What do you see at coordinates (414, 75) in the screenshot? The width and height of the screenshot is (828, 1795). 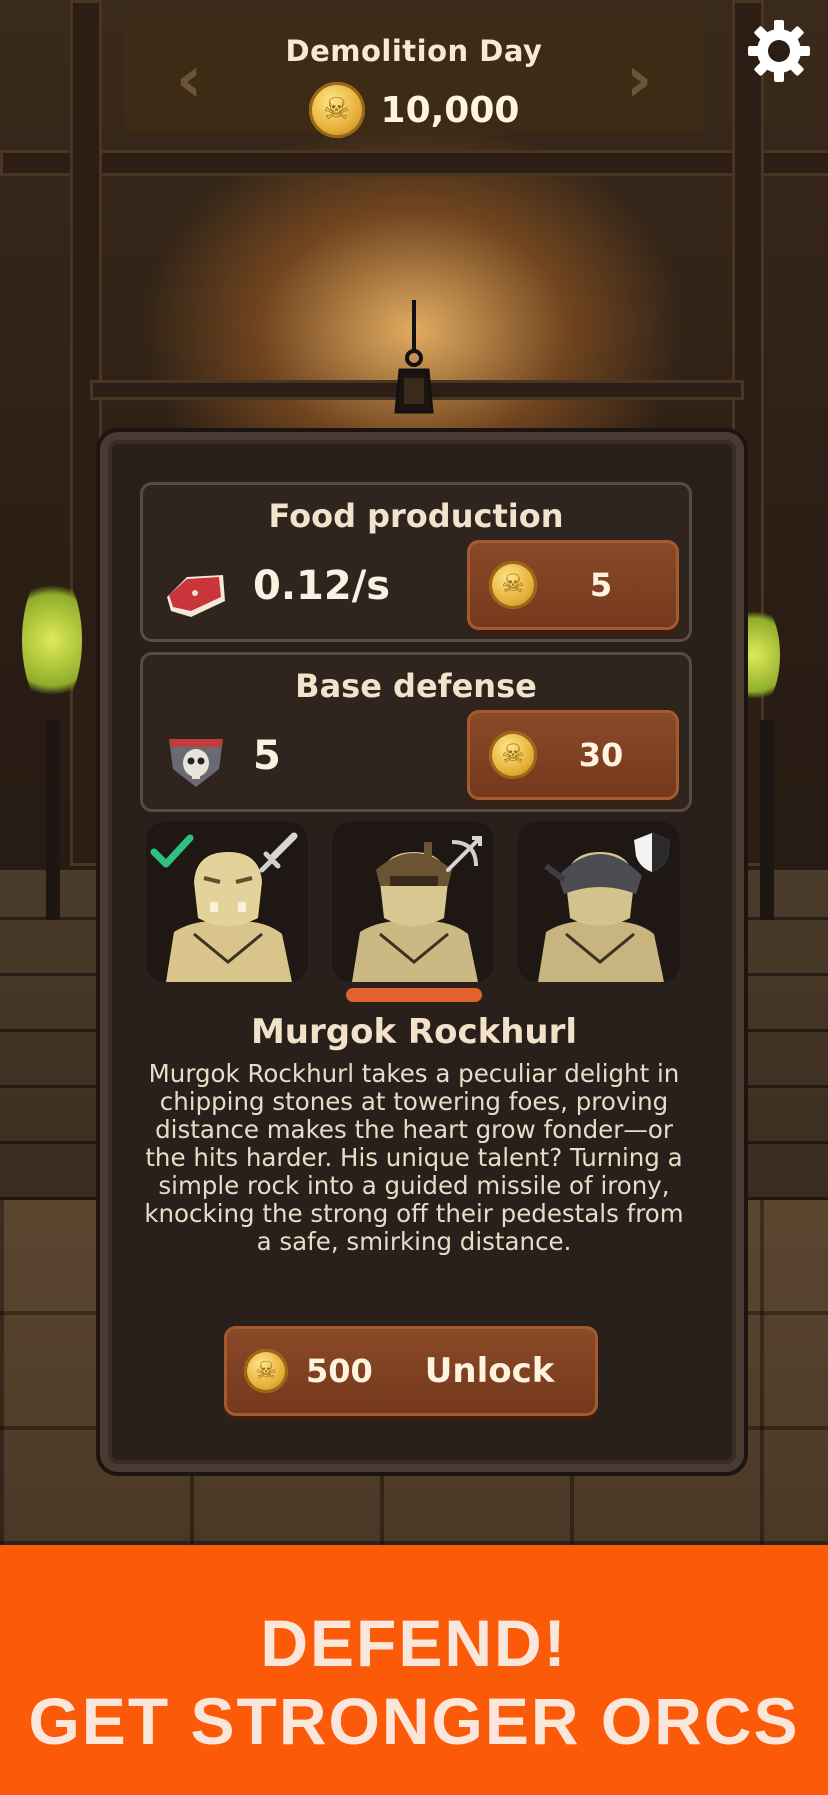 I see `level-header: ‹ › Demolition Day 10,000` at bounding box center [414, 75].